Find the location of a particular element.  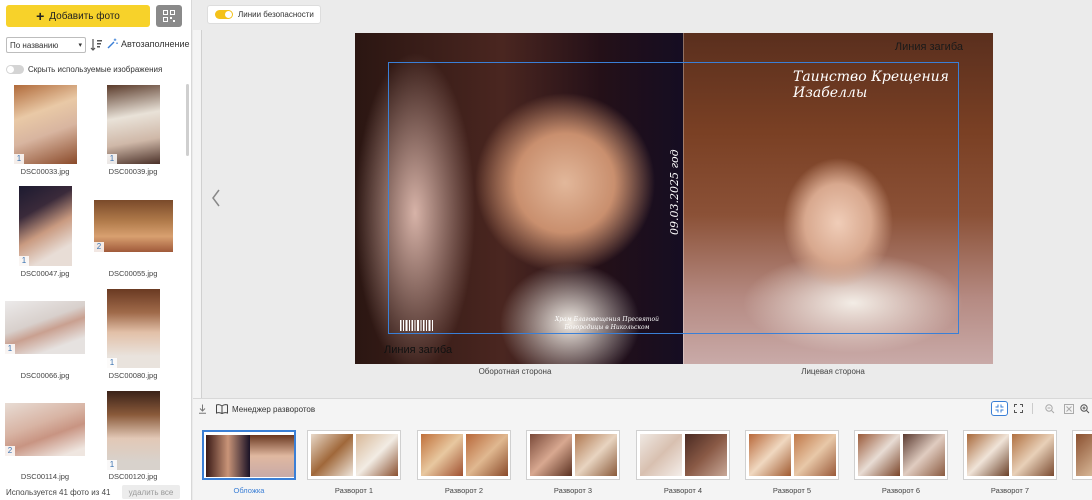

used-photos-count: Используется 41 фото из 41 is located at coordinates (58, 492).